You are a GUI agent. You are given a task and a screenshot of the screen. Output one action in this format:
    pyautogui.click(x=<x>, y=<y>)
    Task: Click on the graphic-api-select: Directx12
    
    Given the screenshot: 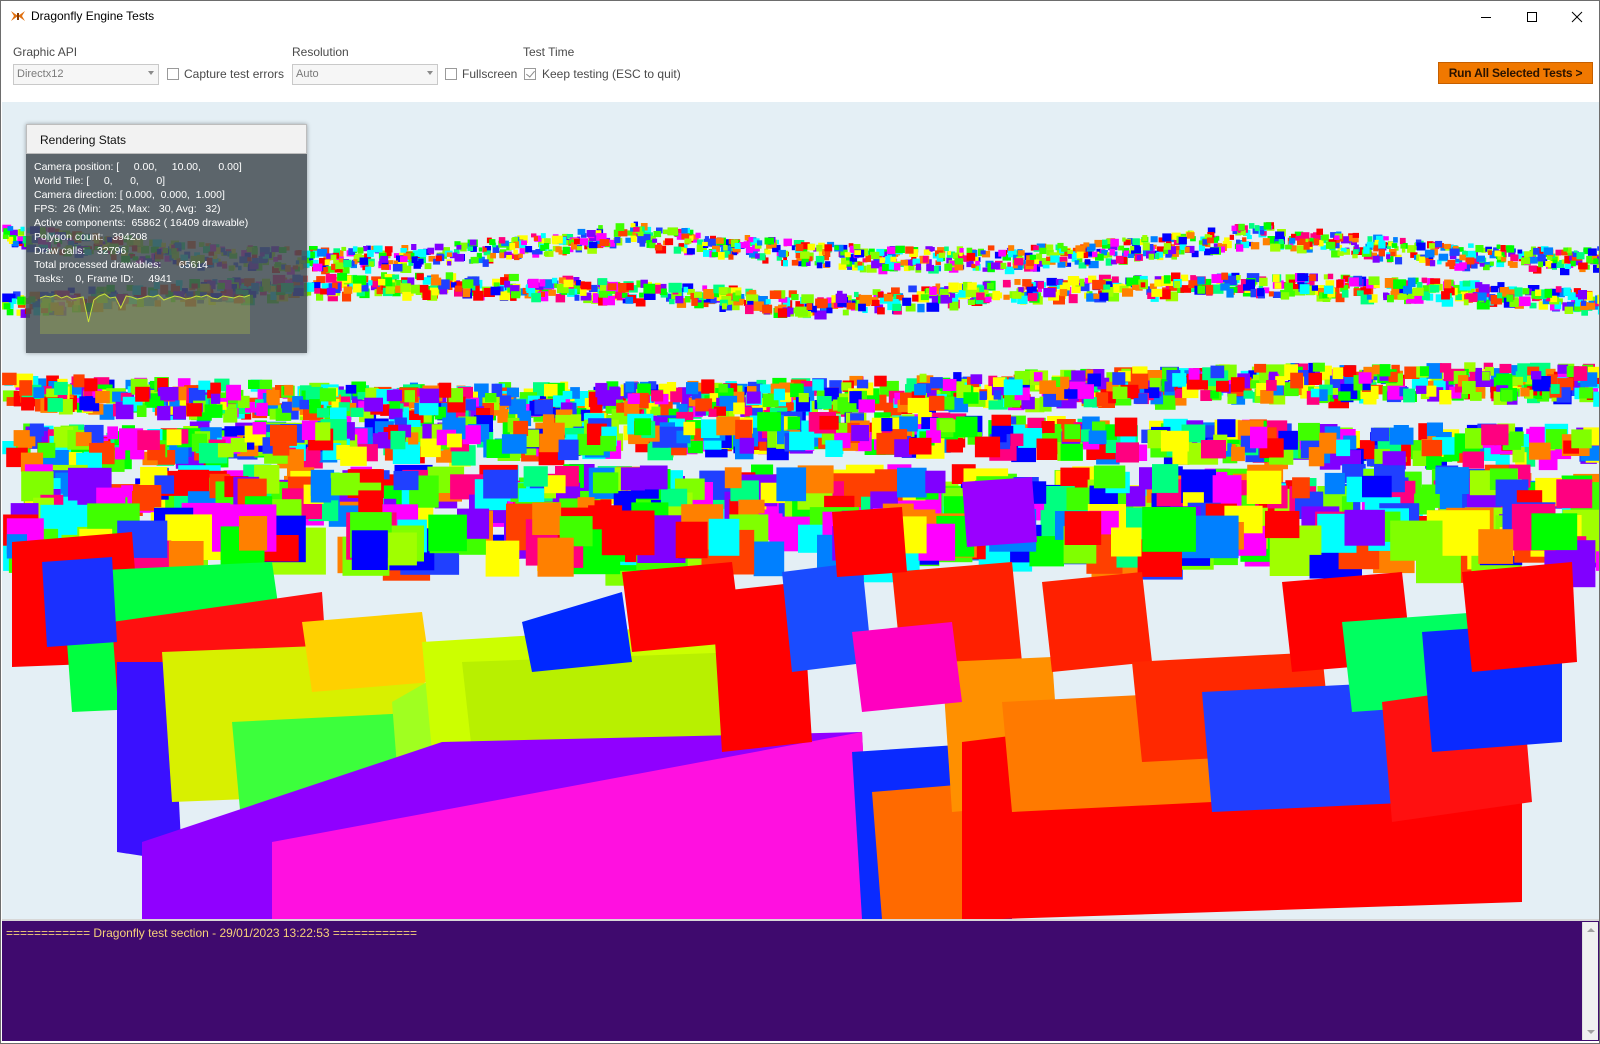 What is the action you would take?
    pyautogui.click(x=86, y=74)
    